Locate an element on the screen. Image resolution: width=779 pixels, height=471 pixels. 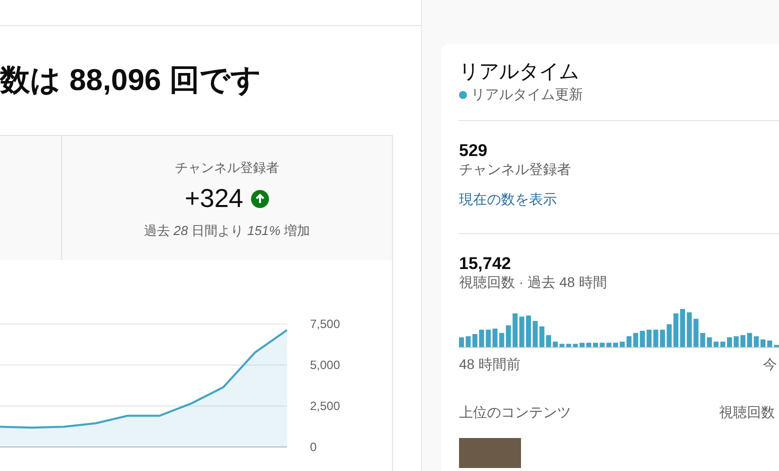
stat-value: +324 is located at coordinates (214, 198).